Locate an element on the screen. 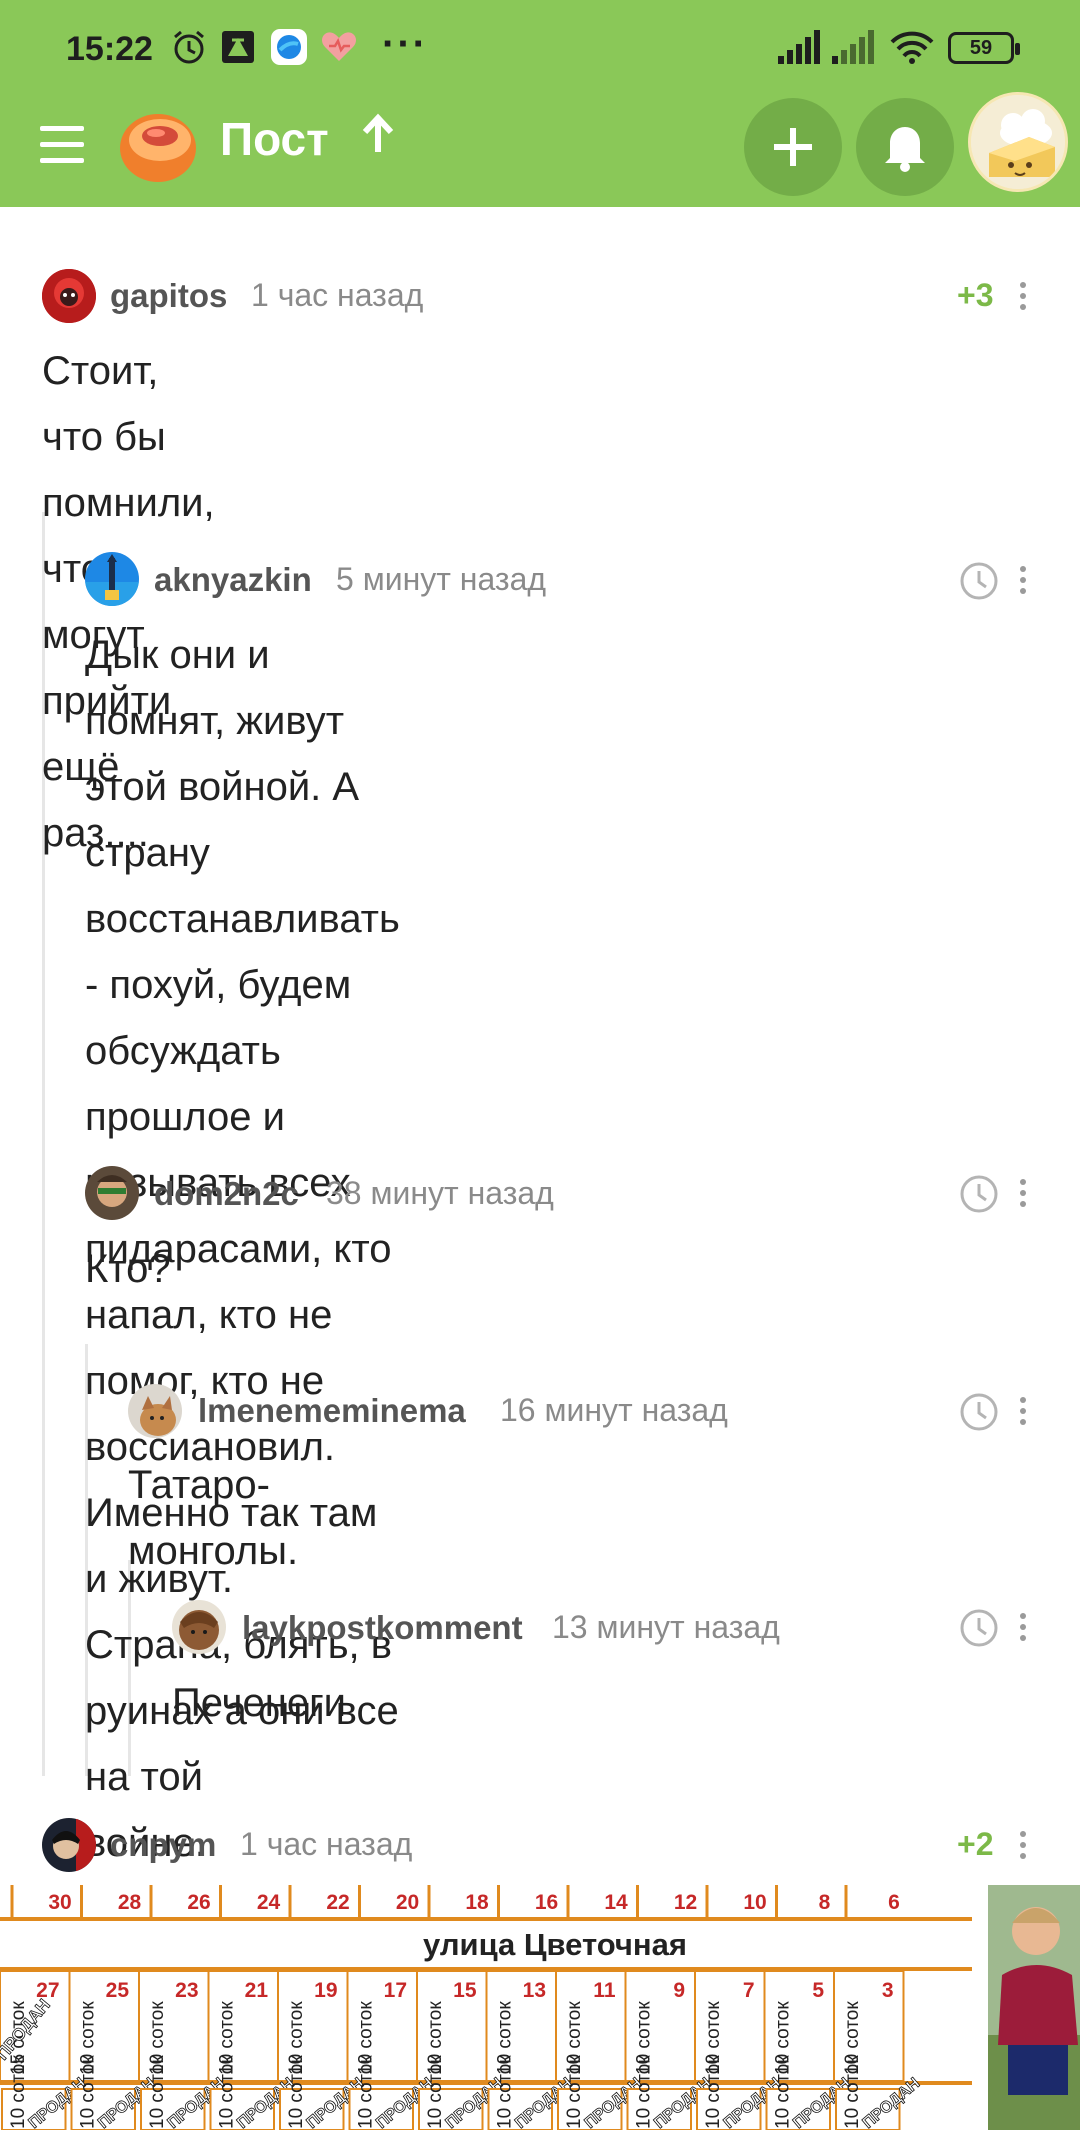 The width and height of the screenshot is (1080, 2130). plot-number: 14 is located at coordinates (616, 1902).